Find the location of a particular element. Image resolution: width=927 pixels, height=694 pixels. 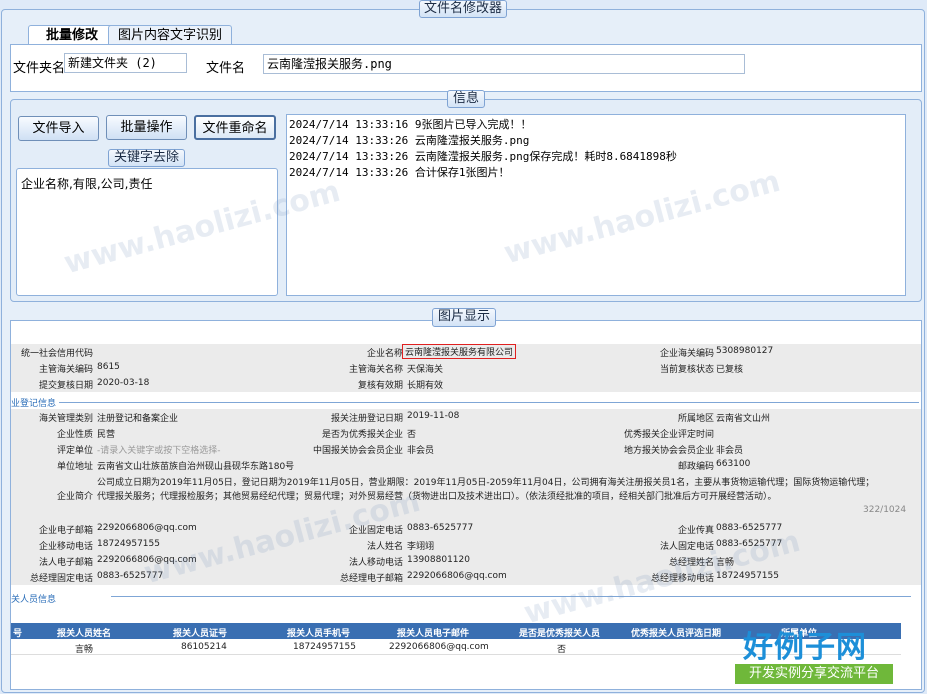

doc-value: 已复核 is located at coordinates (730, 370).